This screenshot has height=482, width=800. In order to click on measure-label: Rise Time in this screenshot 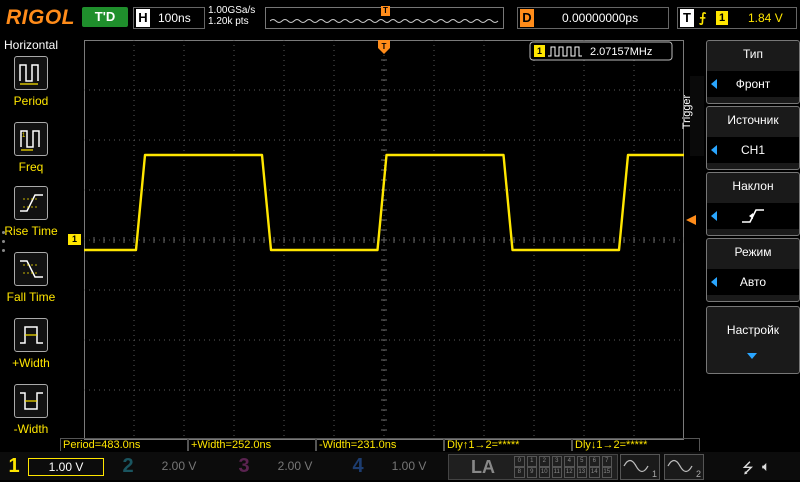, I will do `click(31, 231)`.